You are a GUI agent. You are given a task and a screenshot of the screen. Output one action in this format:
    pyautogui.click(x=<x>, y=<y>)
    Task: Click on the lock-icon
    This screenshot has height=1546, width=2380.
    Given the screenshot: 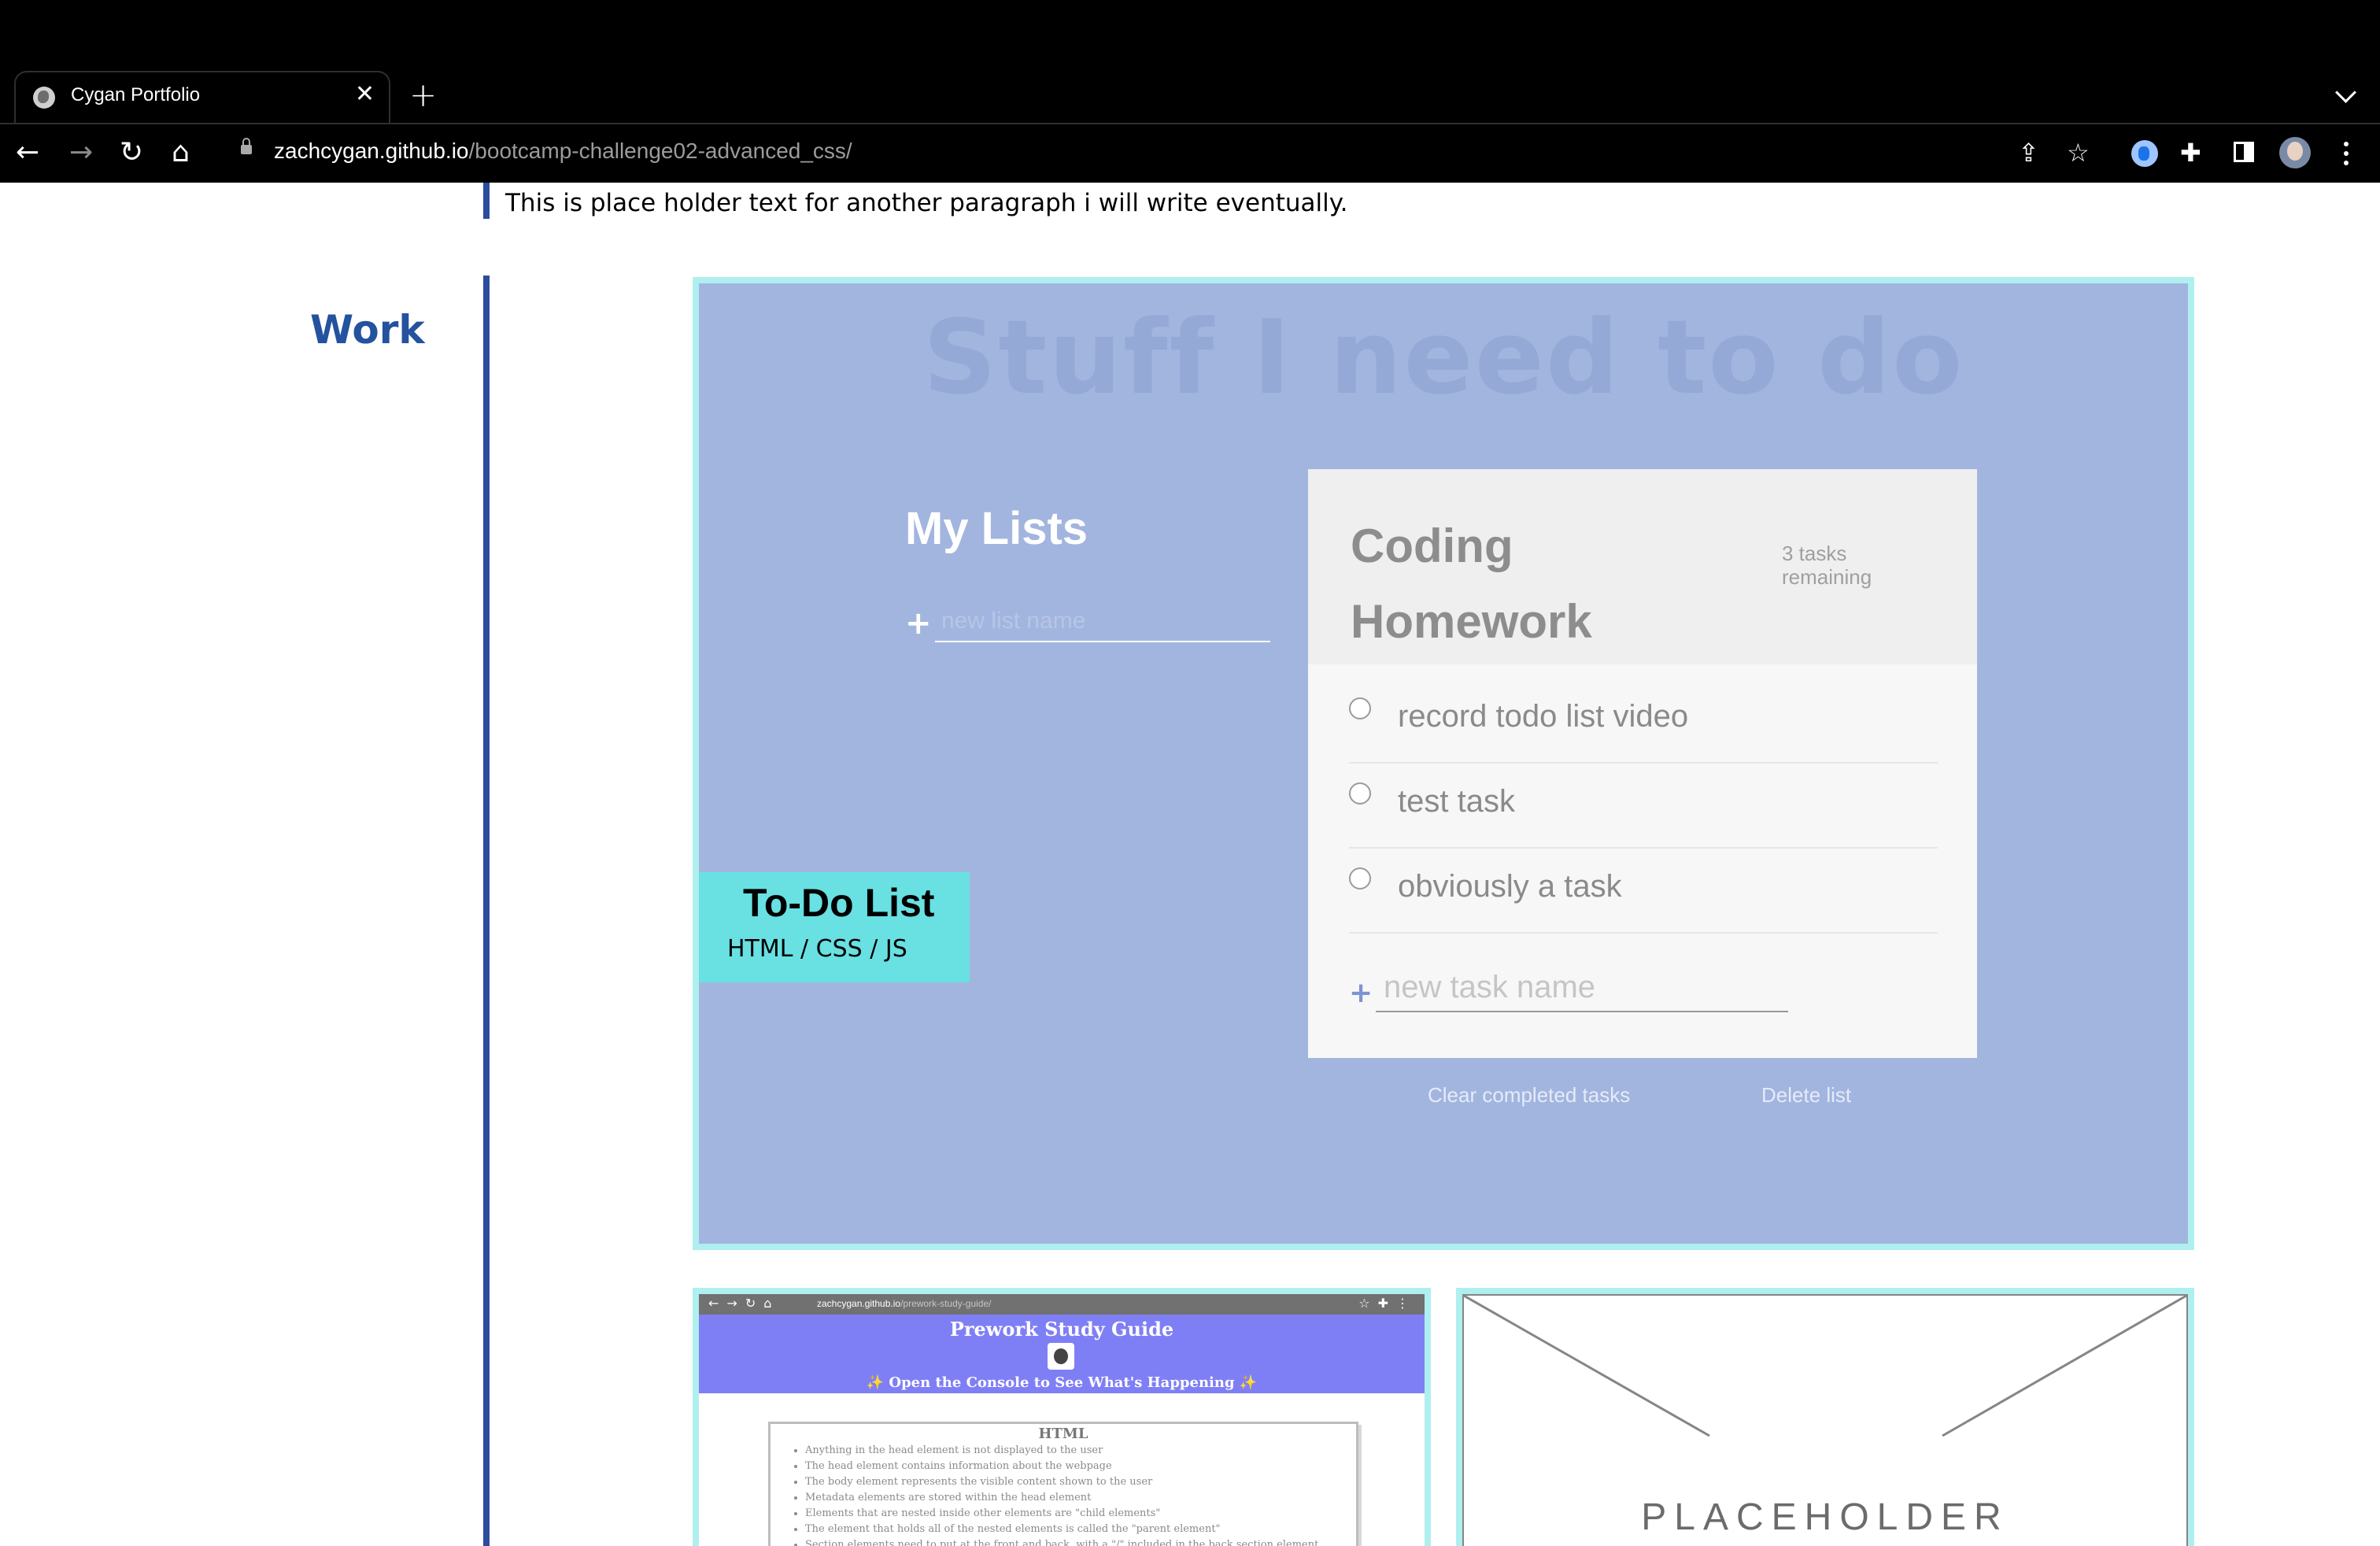 What is the action you would take?
    pyautogui.click(x=246, y=146)
    